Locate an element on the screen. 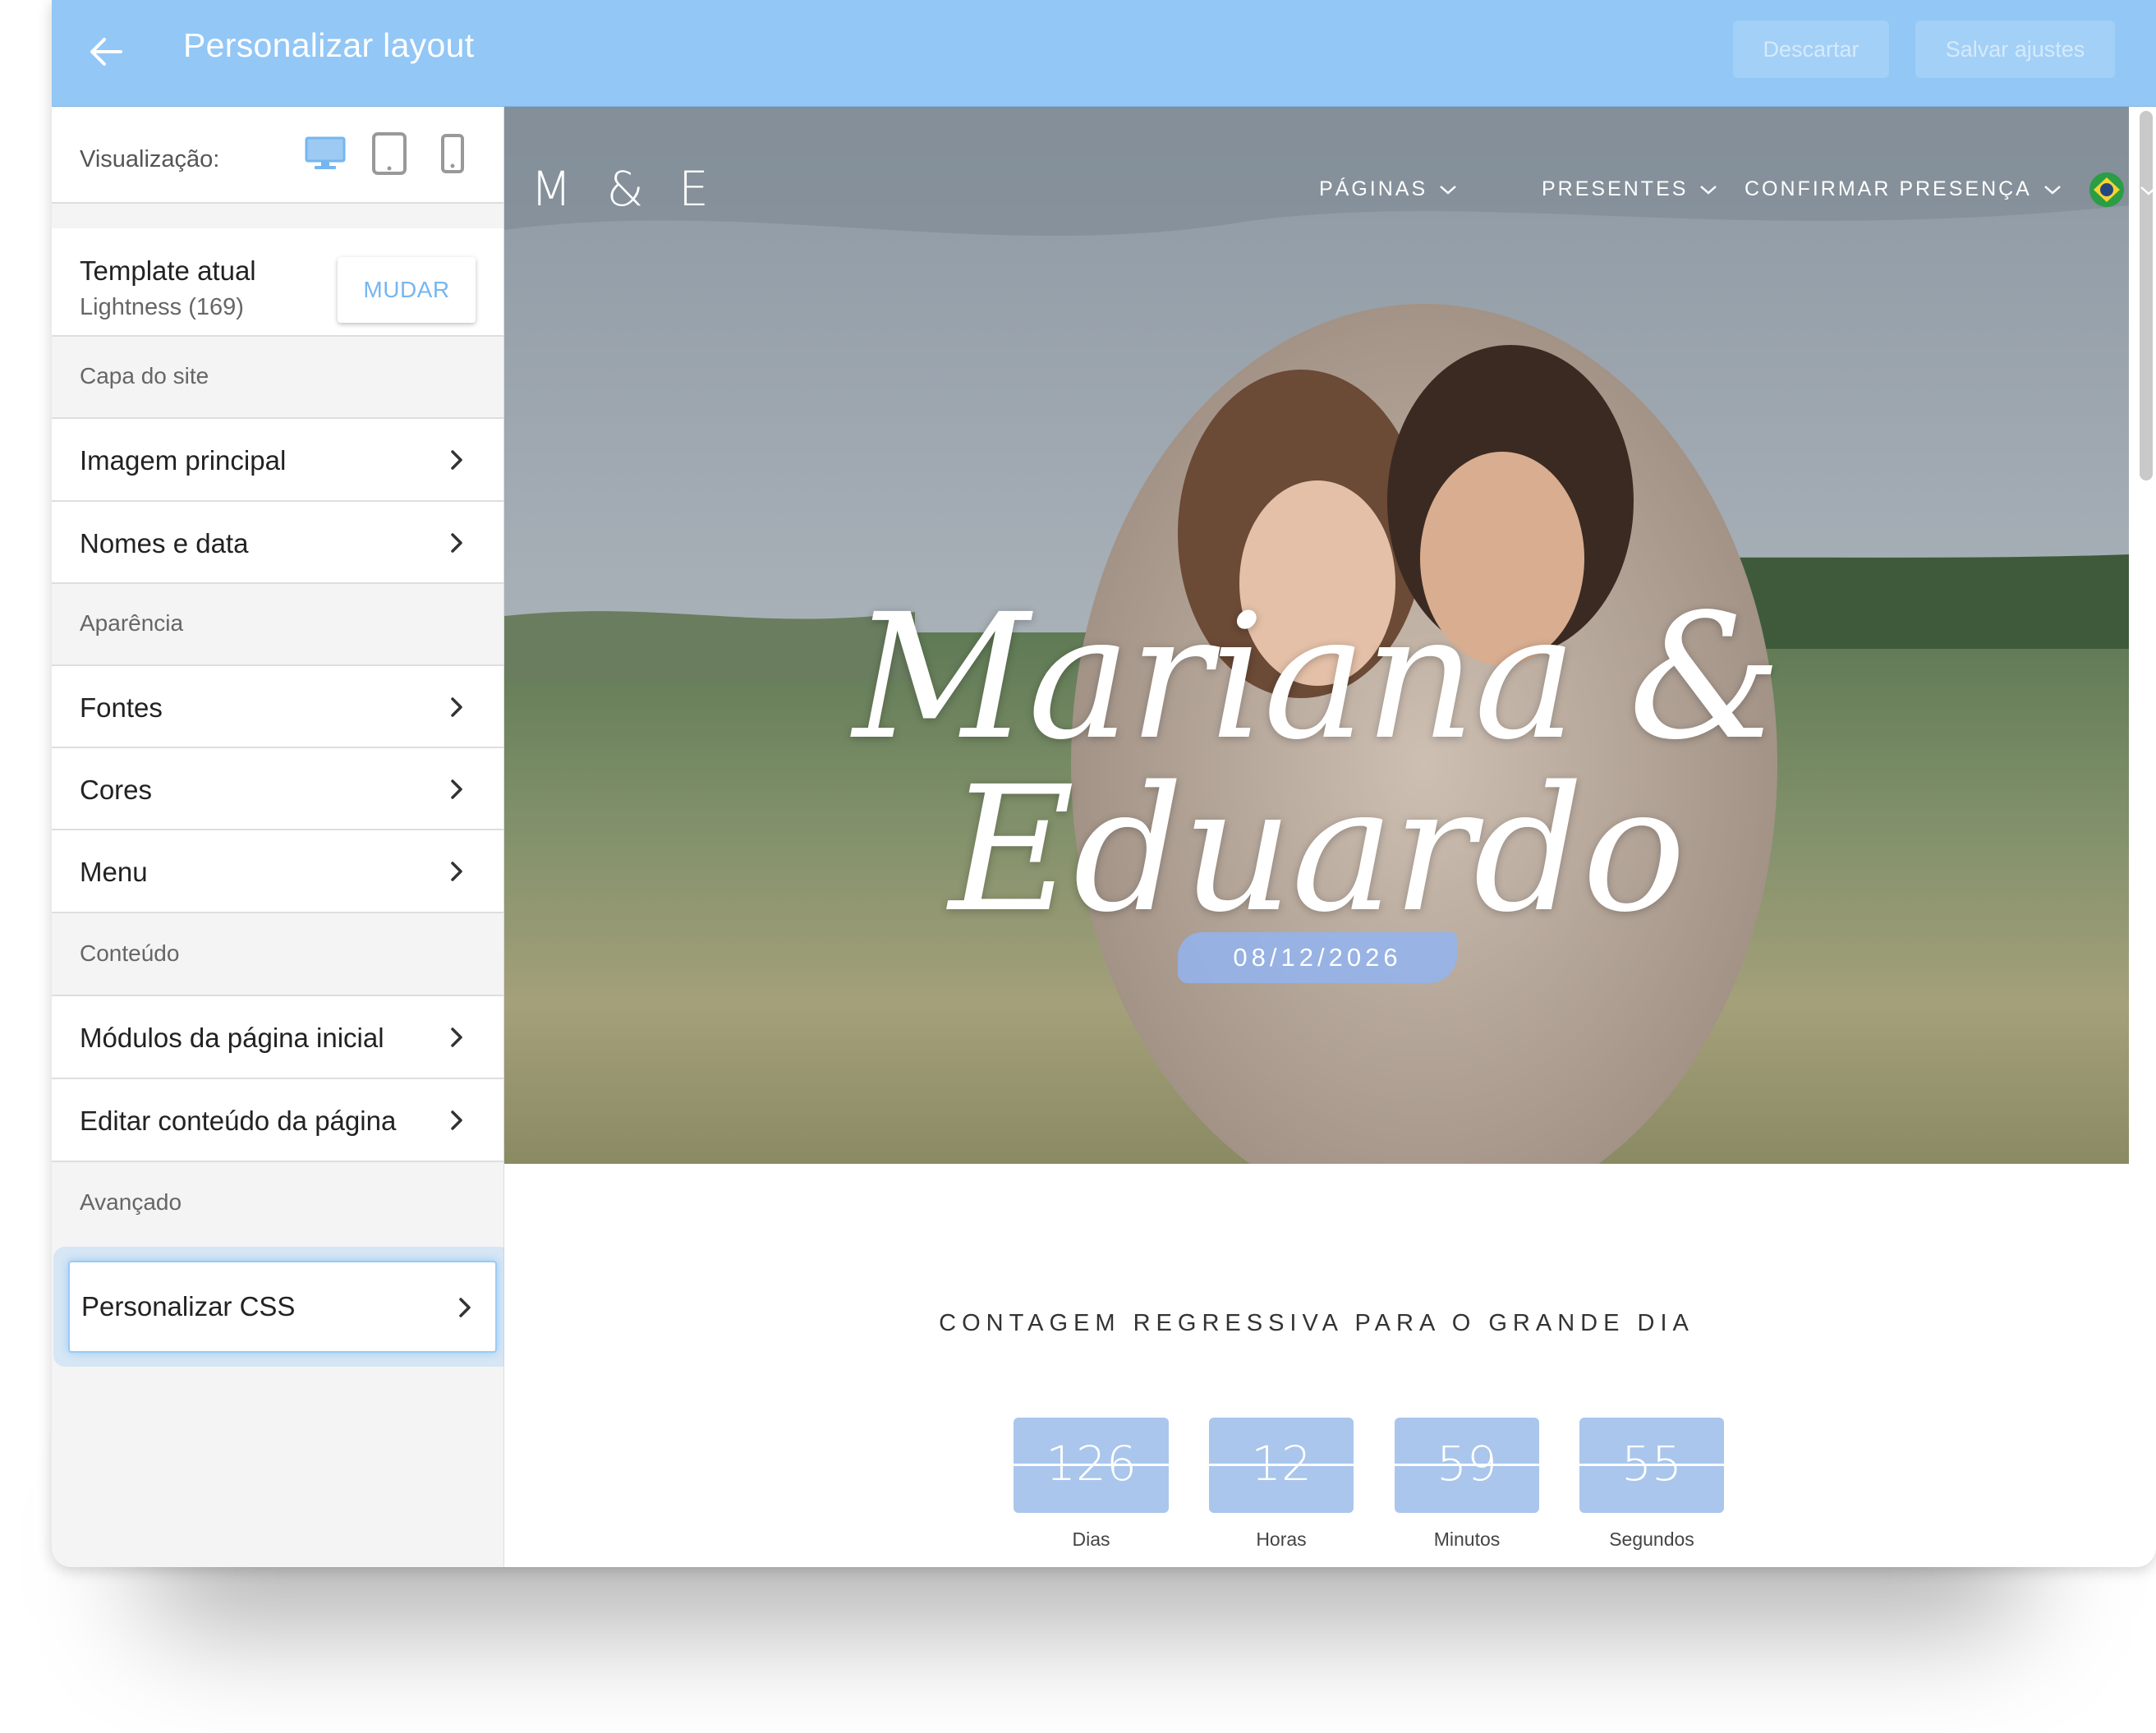 This screenshot has width=2156, height=1733. menu-item-label: Nomes e data is located at coordinates (164, 543).